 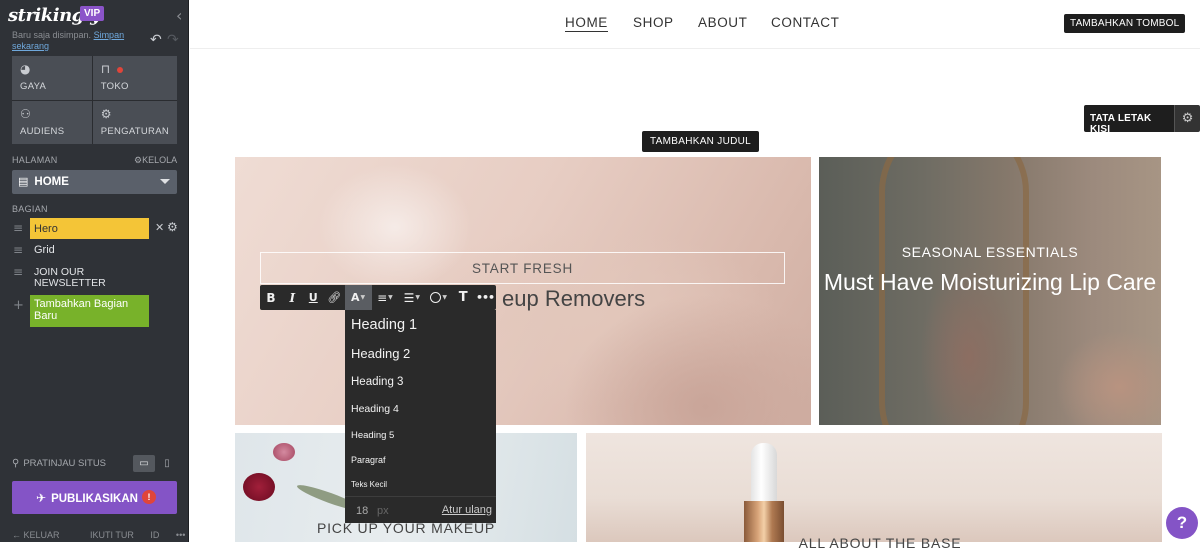 What do you see at coordinates (65, 463) in the screenshot?
I see `preview-label-text: PRATINJAU SITUS` at bounding box center [65, 463].